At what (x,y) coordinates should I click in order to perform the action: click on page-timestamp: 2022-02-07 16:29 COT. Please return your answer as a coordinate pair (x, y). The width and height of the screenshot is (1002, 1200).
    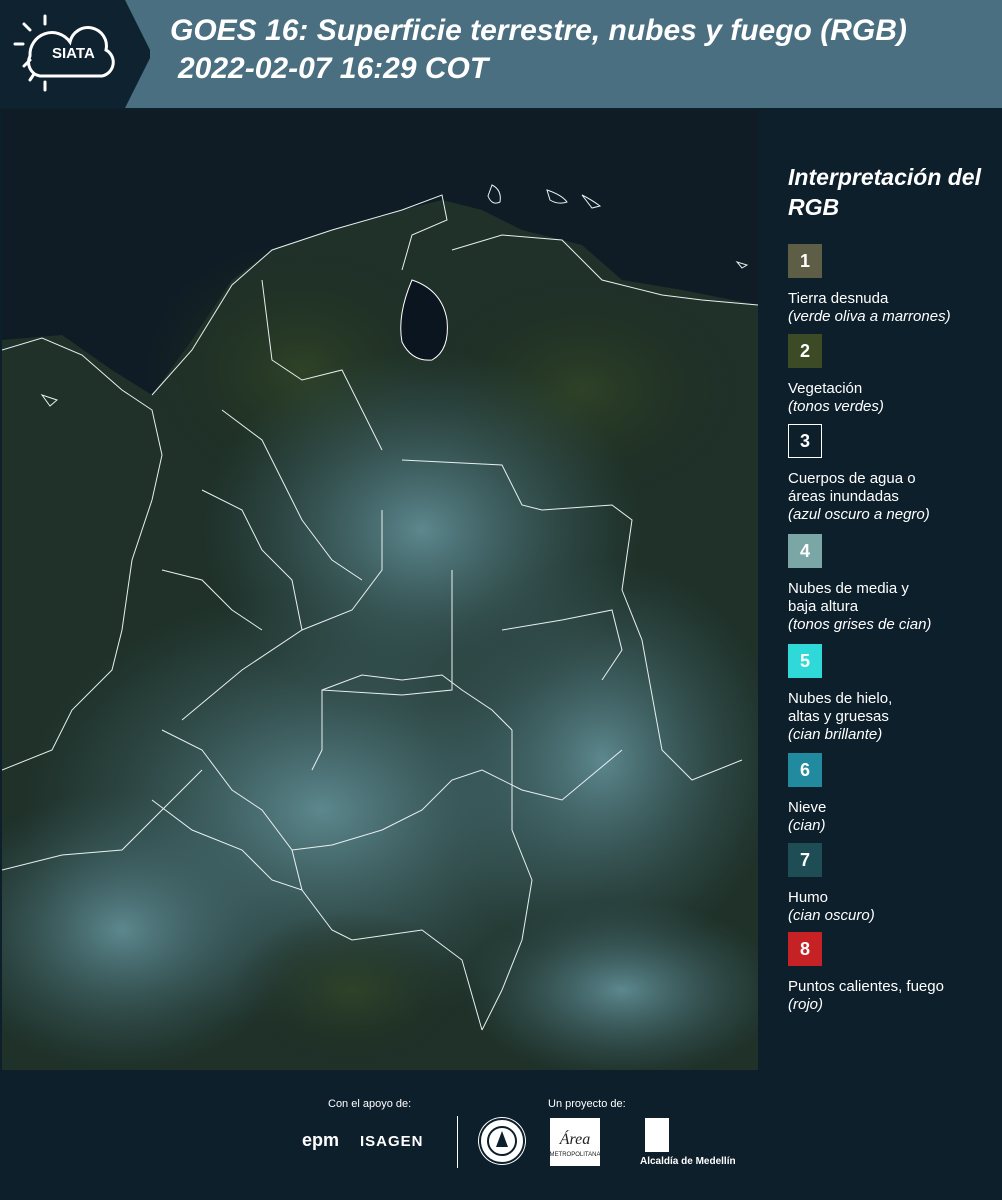
    Looking at the image, I should click on (333, 68).